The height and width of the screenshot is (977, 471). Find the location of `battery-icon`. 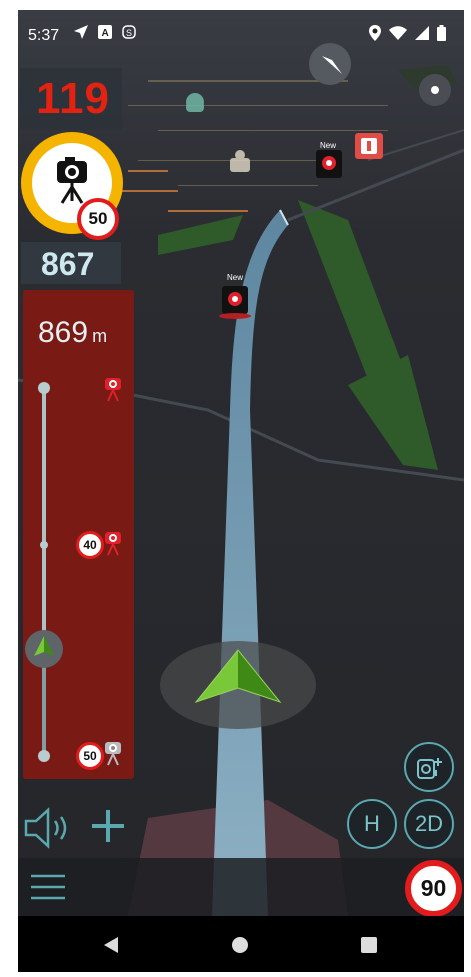

battery-icon is located at coordinates (441, 33).